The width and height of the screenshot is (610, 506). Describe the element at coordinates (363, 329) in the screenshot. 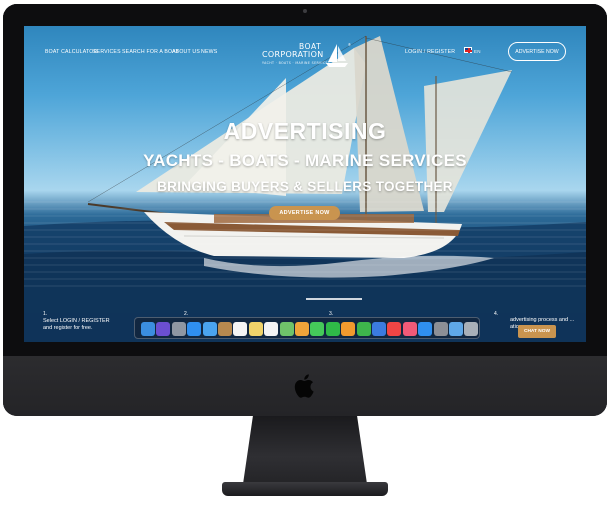

I see `numbers-icon` at that location.